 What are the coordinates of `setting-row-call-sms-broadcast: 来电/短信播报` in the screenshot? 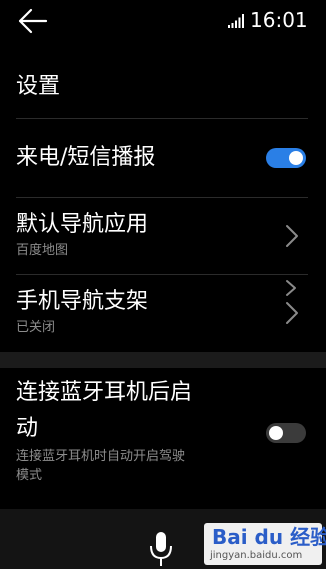 It's located at (163, 158).